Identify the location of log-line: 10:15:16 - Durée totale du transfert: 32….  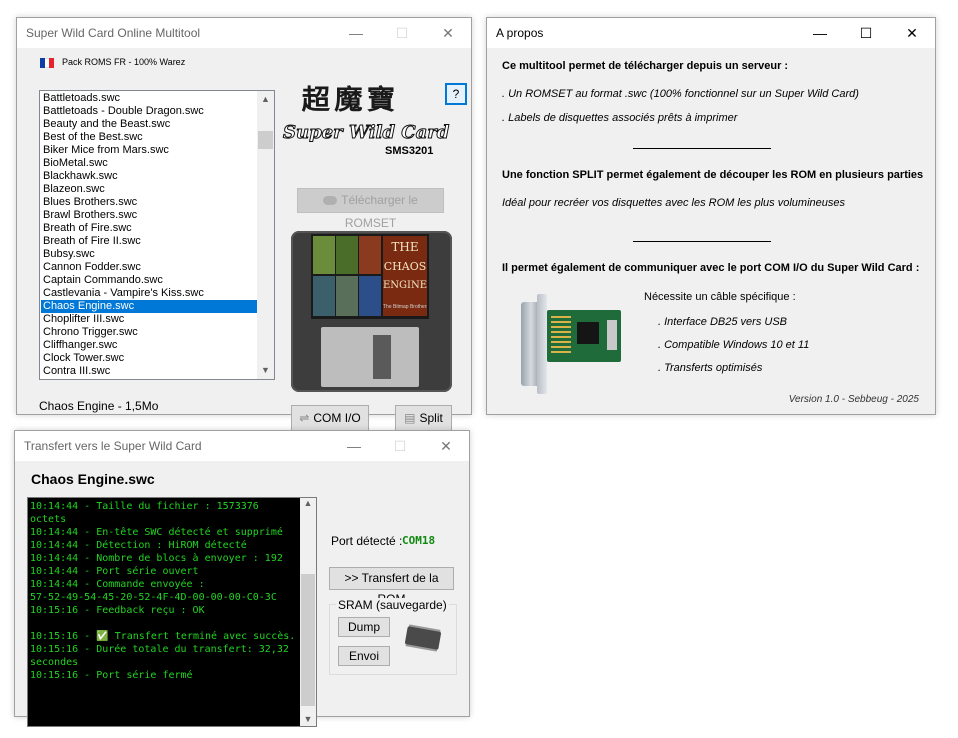
(159, 649).